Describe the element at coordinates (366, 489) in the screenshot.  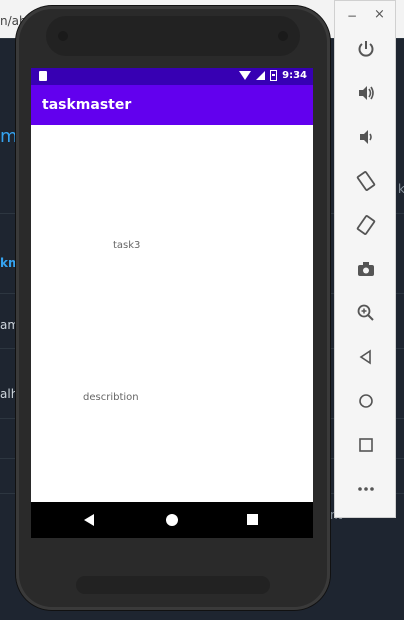
I see `more-icon` at that location.